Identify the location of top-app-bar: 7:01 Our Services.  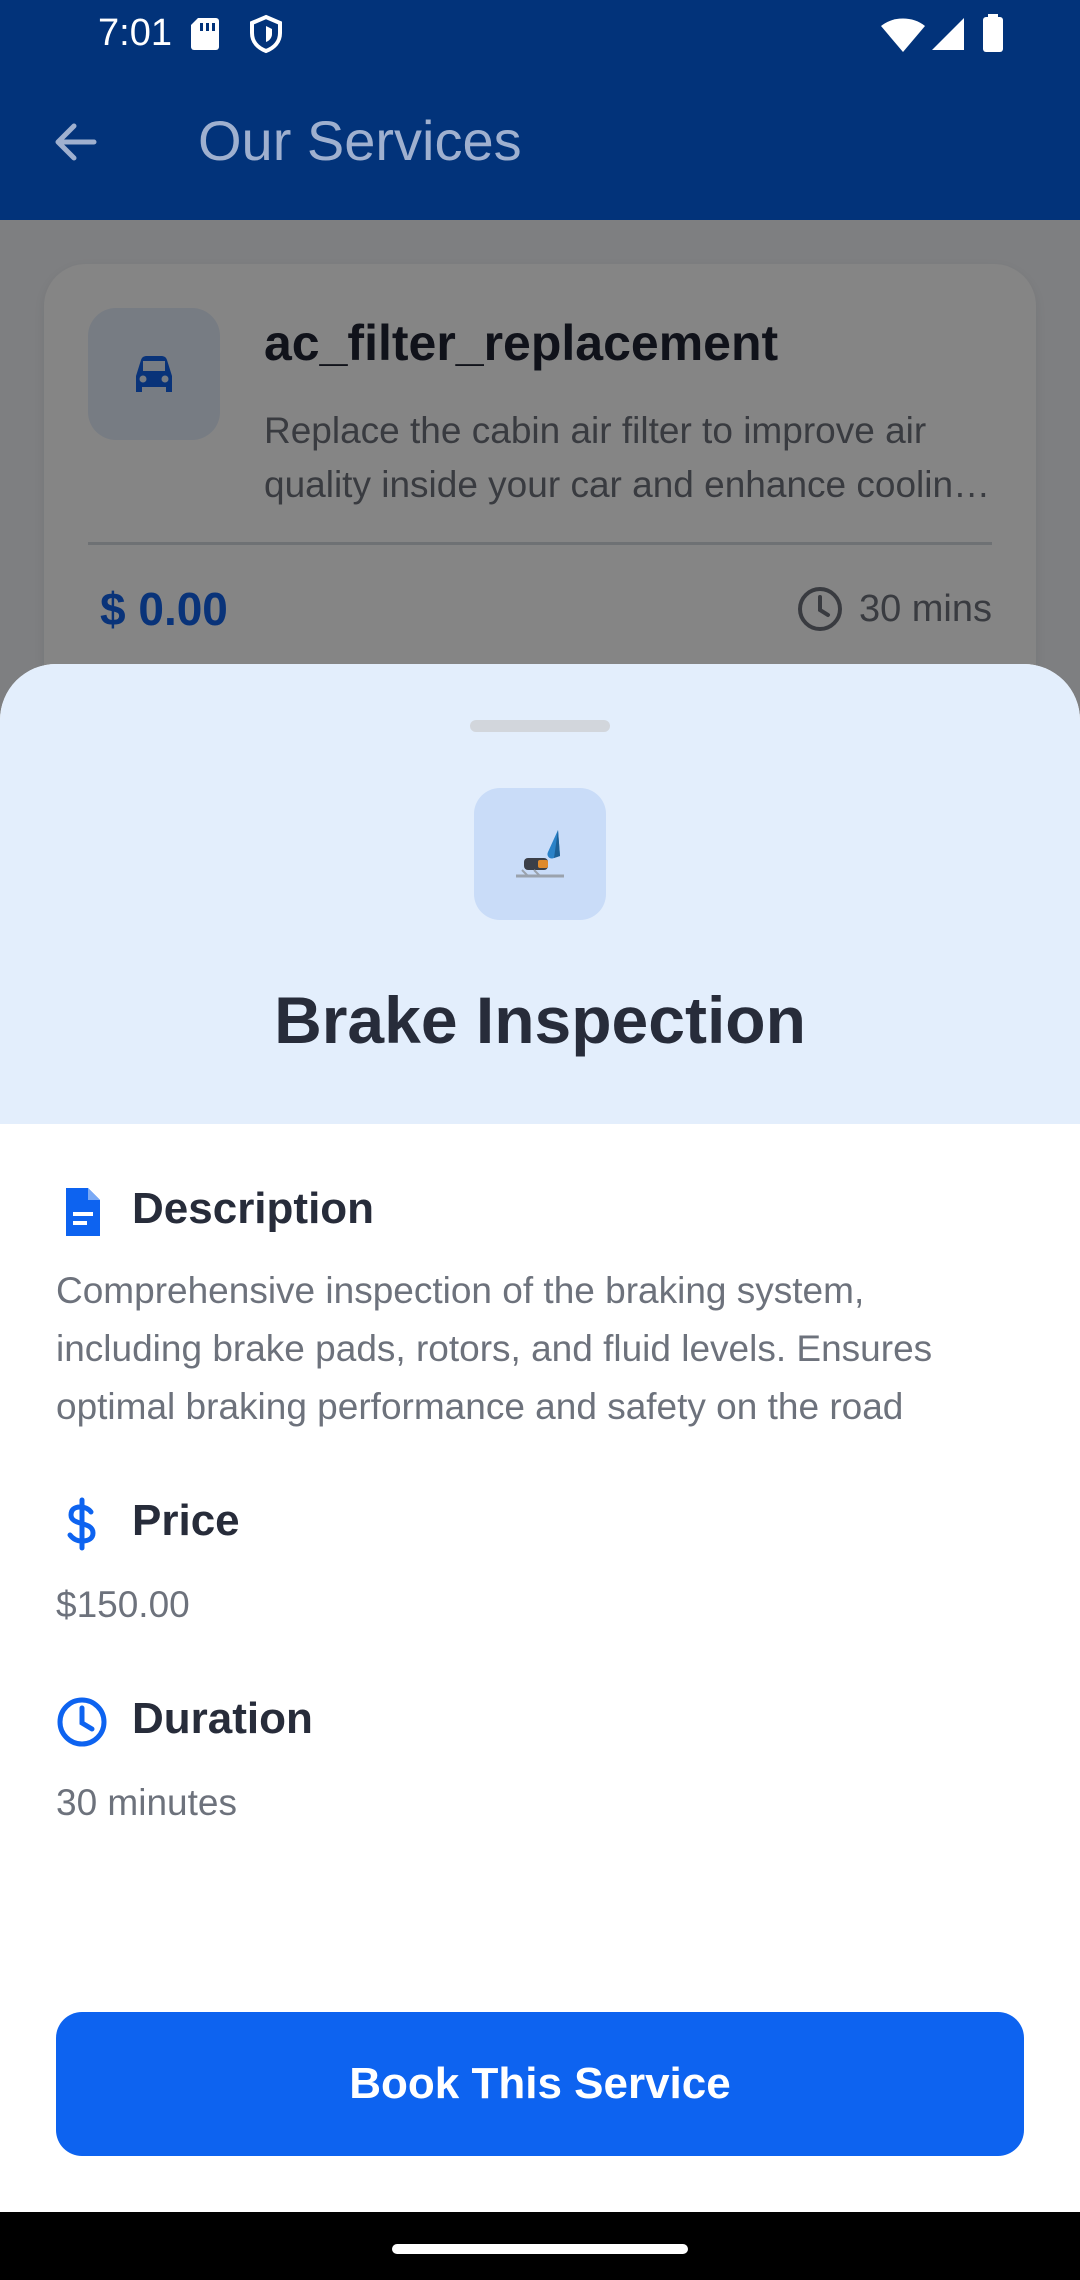
(540, 110).